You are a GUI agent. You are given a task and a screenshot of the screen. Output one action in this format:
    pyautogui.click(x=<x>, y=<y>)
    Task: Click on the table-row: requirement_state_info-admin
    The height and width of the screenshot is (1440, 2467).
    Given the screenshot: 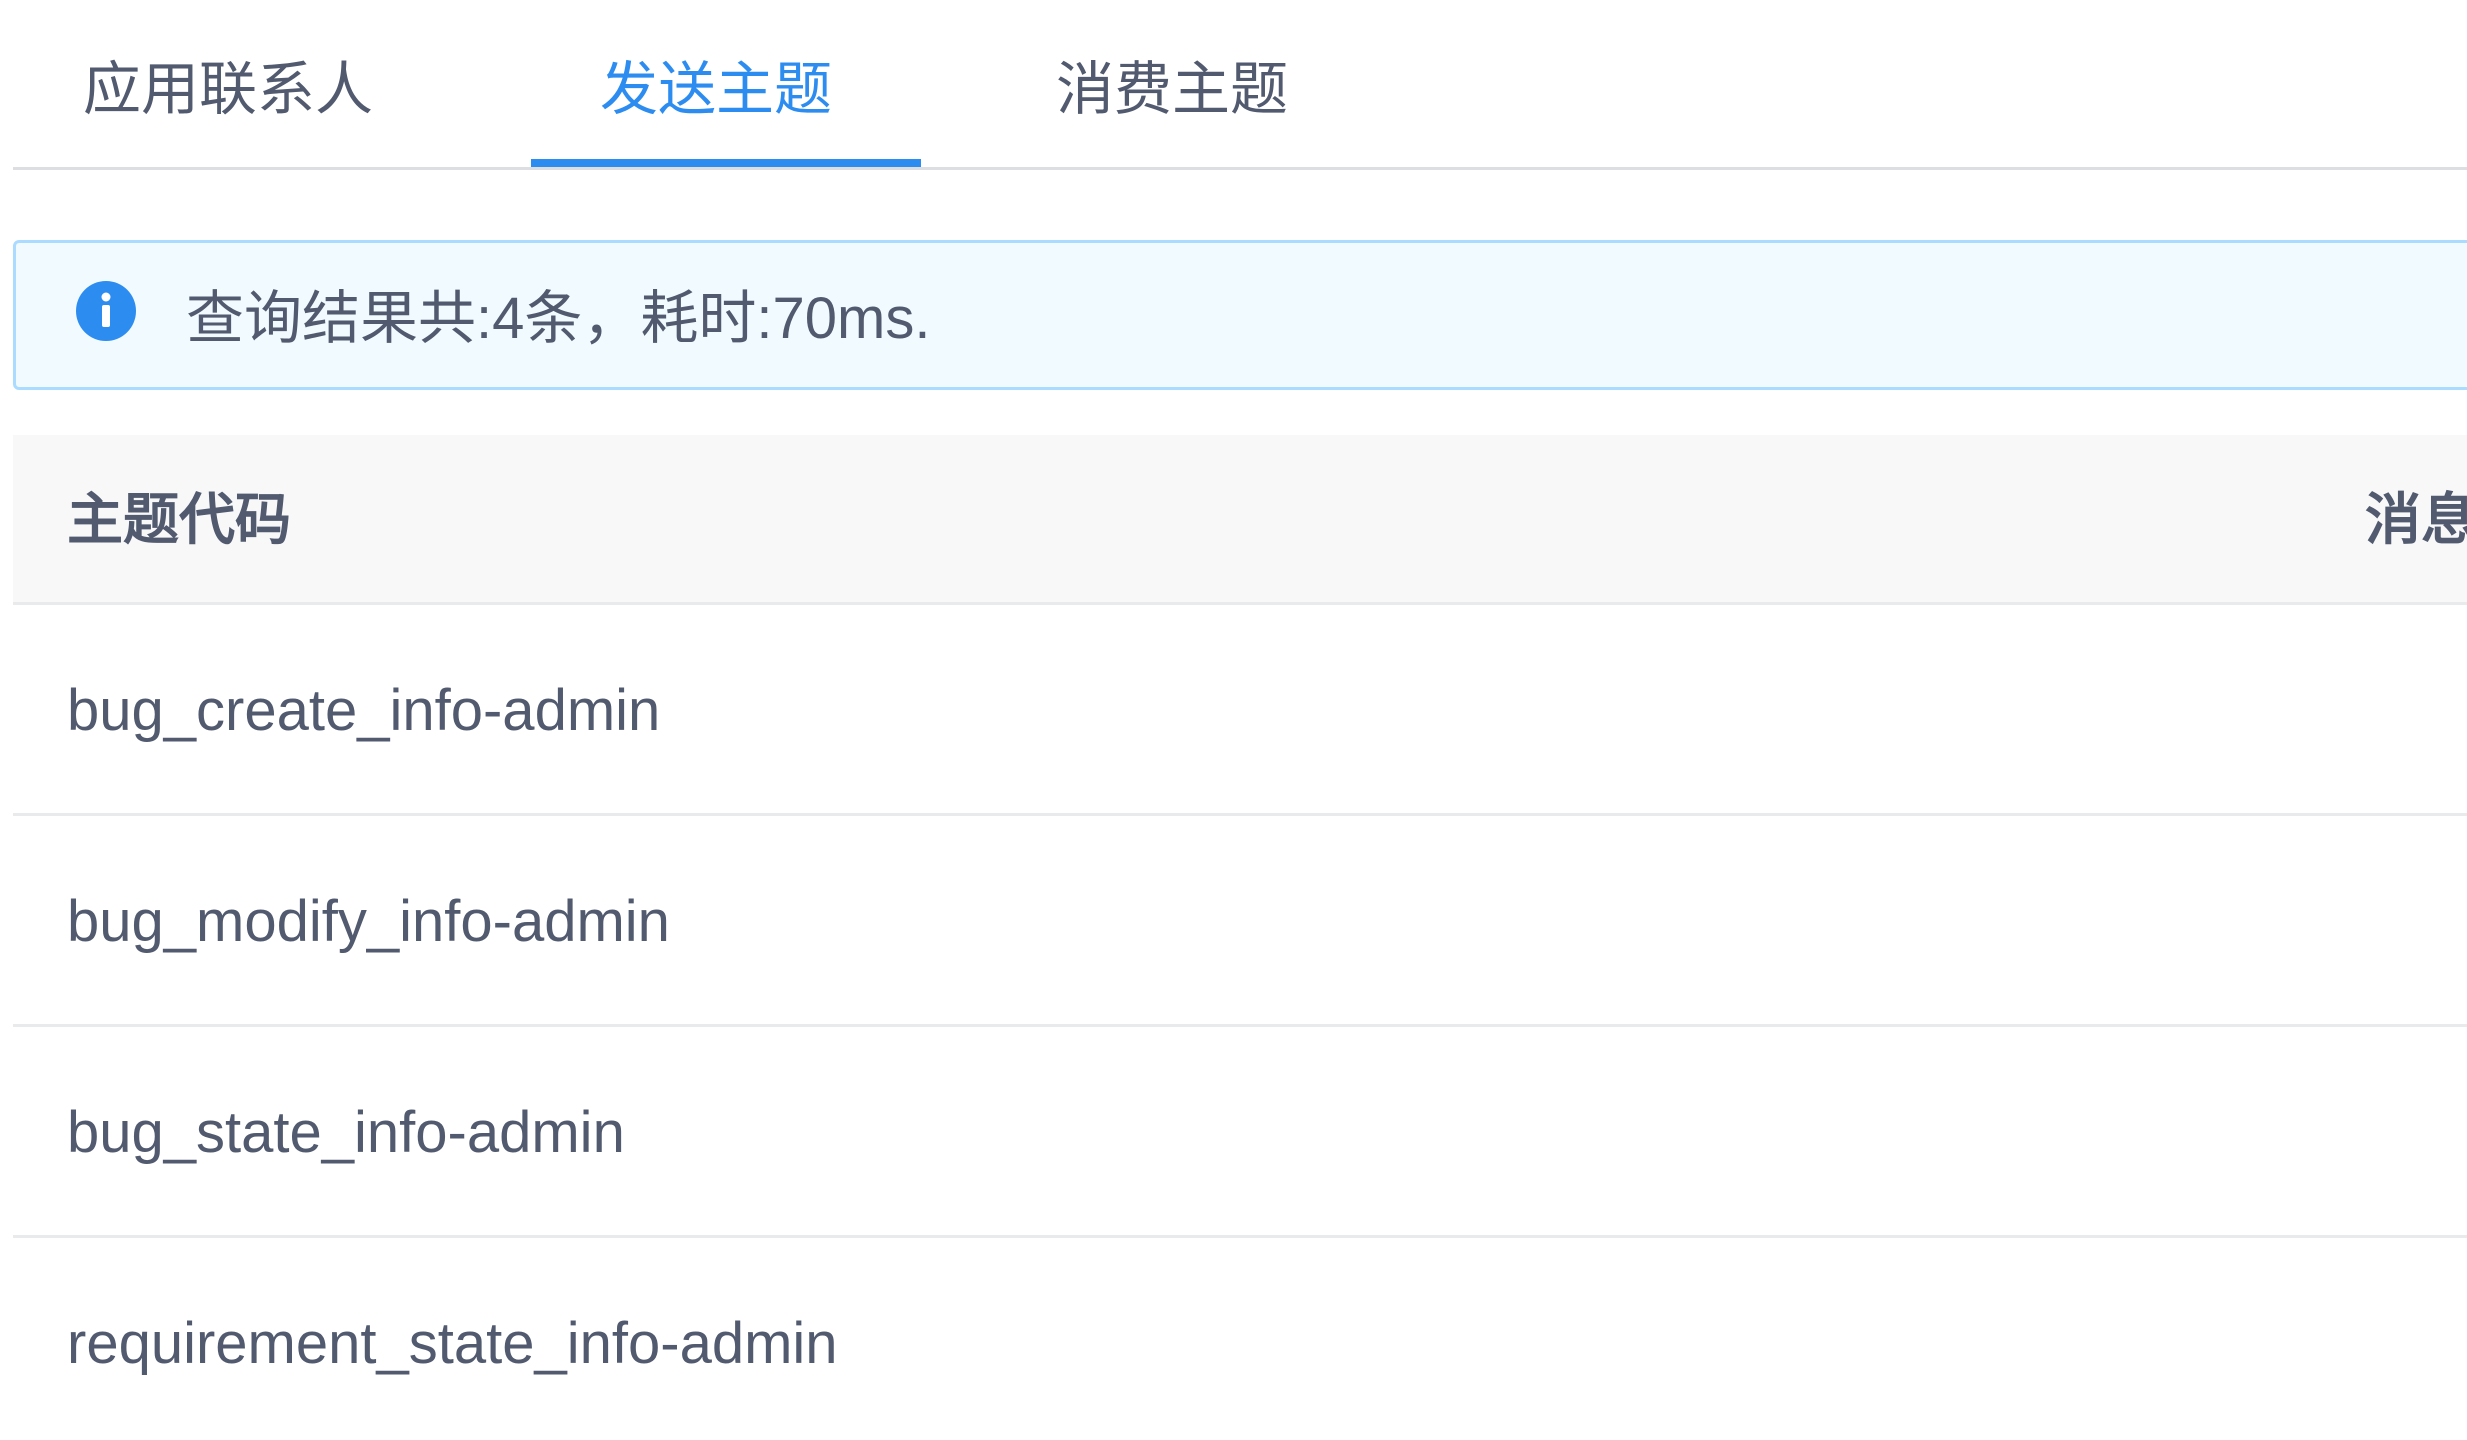 What is the action you would take?
    pyautogui.click(x=1240, y=1339)
    